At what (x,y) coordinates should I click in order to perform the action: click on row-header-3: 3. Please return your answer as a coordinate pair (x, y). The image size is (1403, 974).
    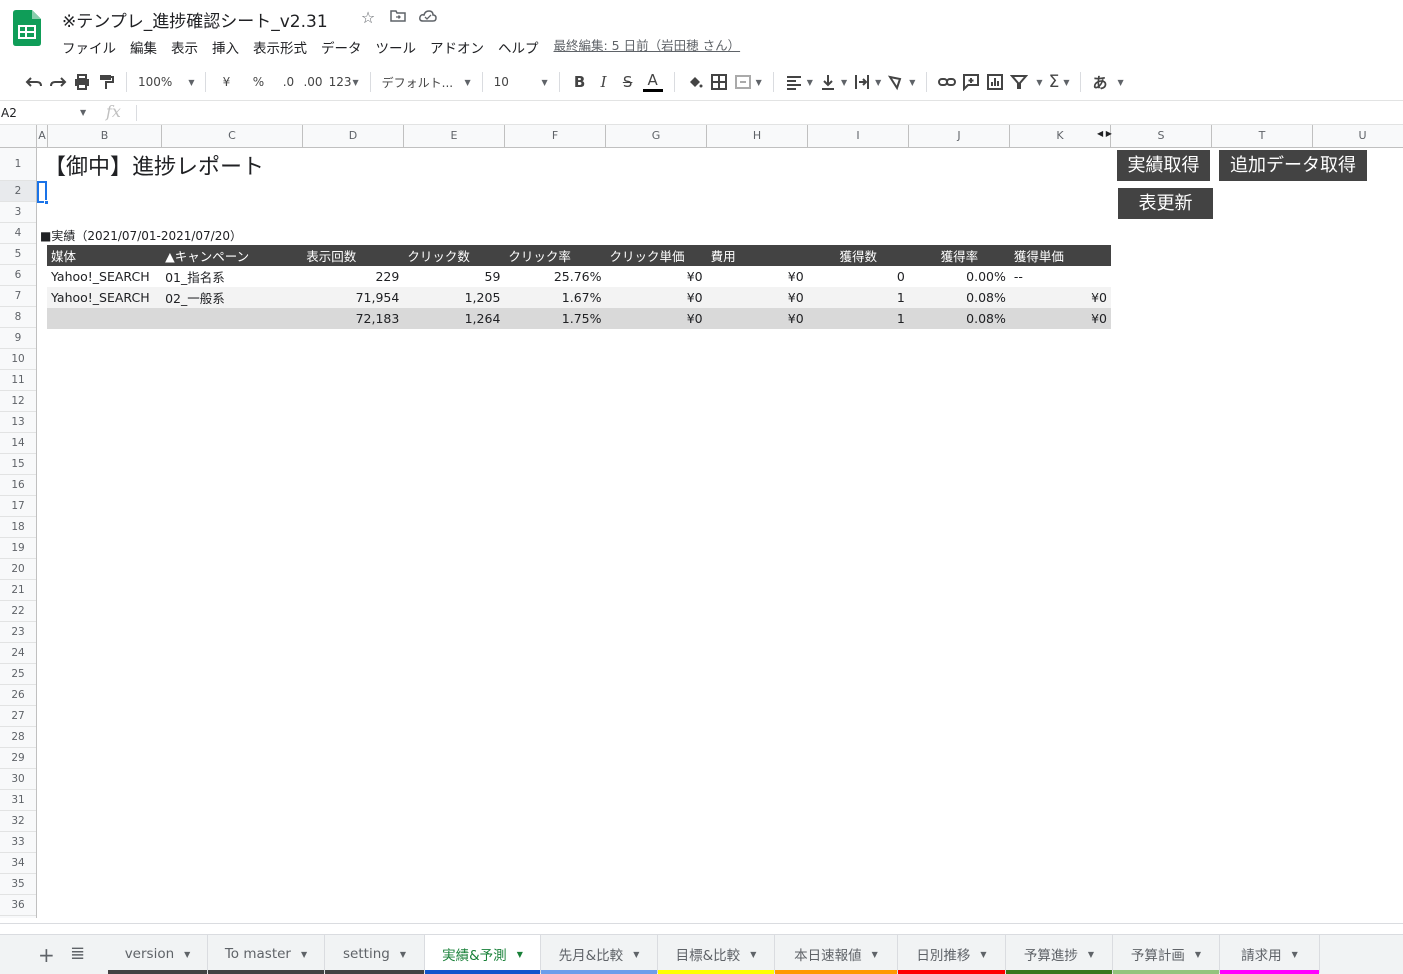
    Looking at the image, I should click on (18, 212).